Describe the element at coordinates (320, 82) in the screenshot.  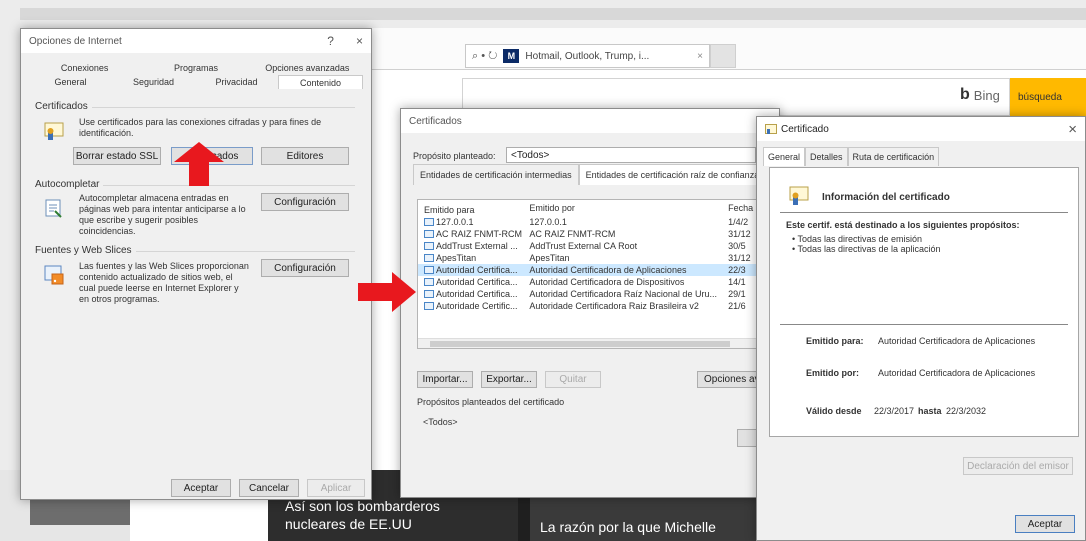
I see `tab-contenido: Contenido` at that location.